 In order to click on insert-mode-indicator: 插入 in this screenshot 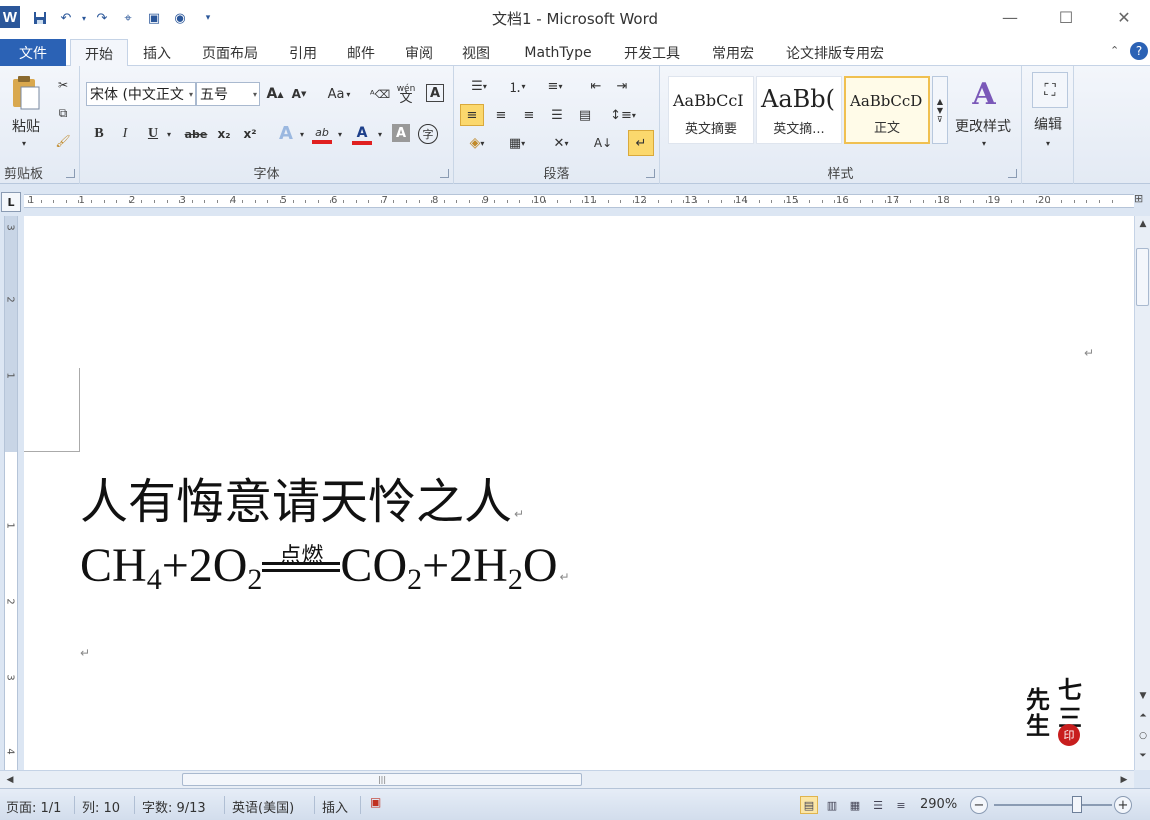, I will do `click(335, 806)`.